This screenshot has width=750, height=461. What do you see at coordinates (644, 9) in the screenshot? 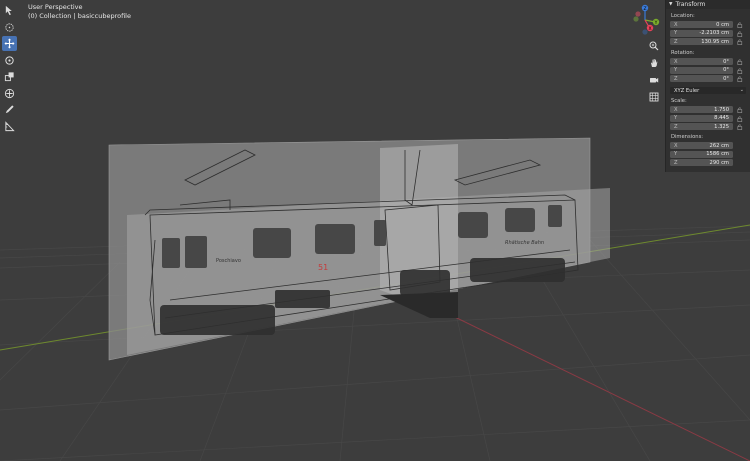
I see `svg-text: Z` at bounding box center [644, 9].